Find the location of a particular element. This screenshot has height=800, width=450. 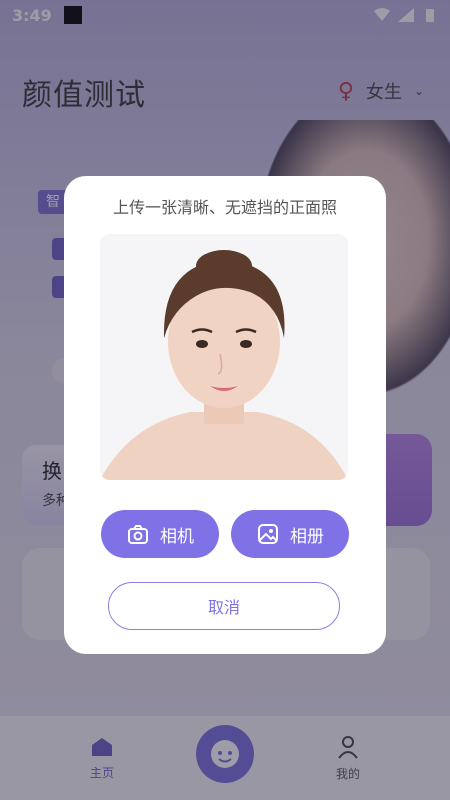

camera-button: 相机 is located at coordinates (160, 534).